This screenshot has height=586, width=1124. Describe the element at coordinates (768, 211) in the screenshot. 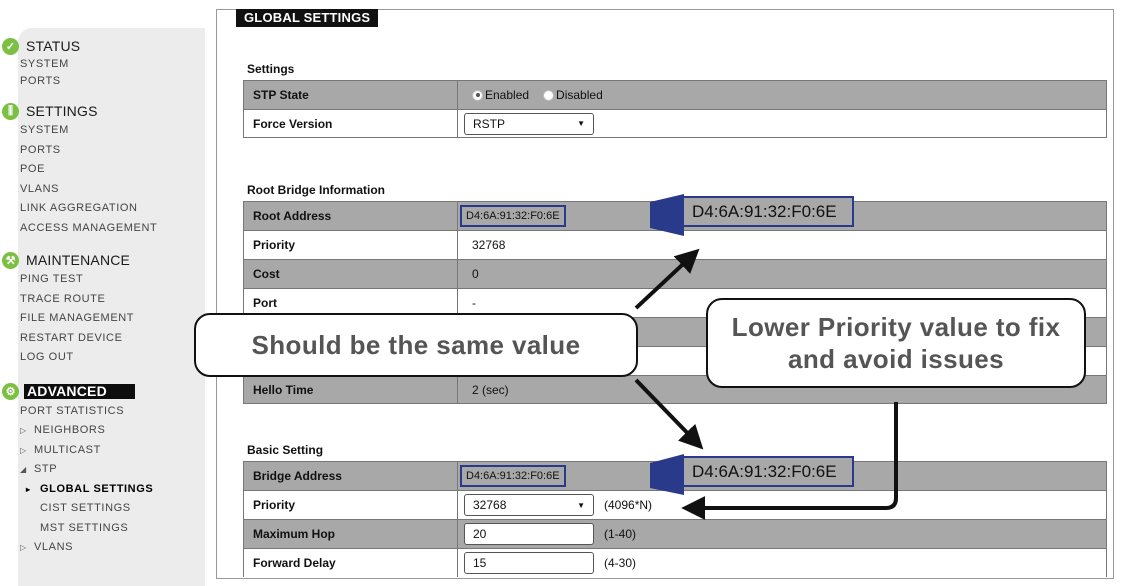

I see `zoom-callout-root-address: D4:6A:91:32:F0:6E` at that location.